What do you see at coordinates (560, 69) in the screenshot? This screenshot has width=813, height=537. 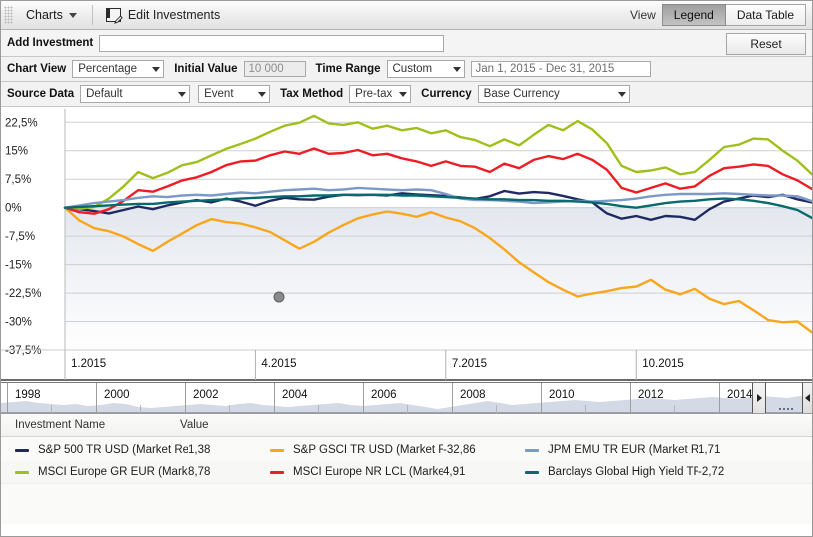 I see `date-range-input` at bounding box center [560, 69].